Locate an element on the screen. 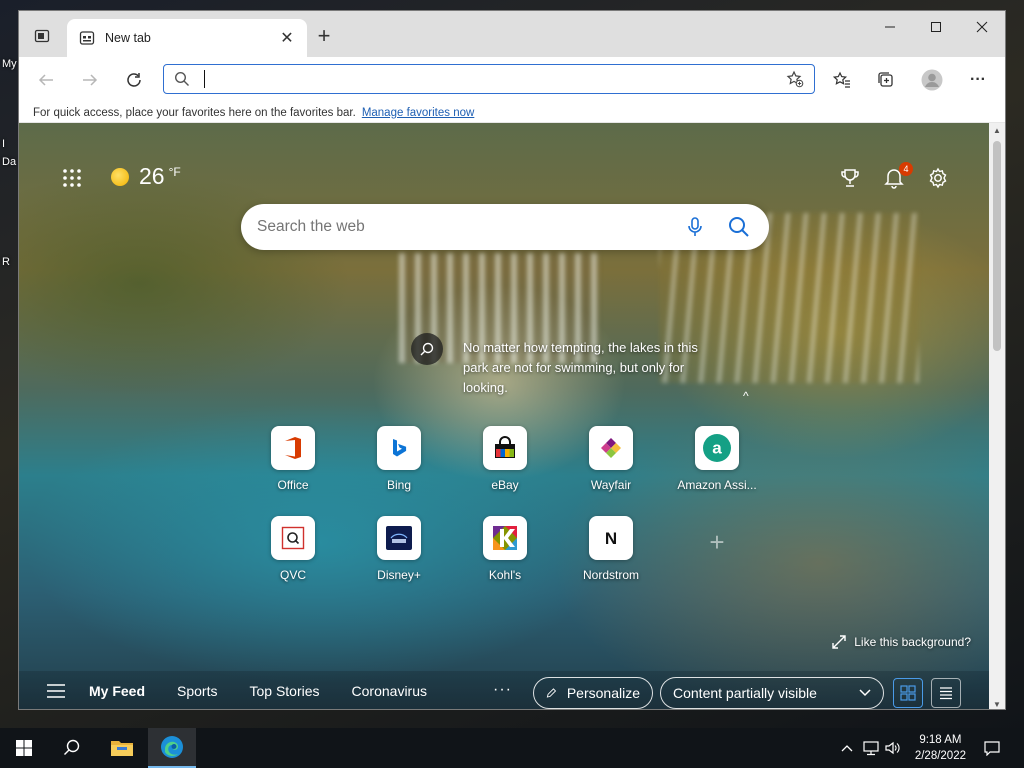  close-window-button is located at coordinates (982, 27).